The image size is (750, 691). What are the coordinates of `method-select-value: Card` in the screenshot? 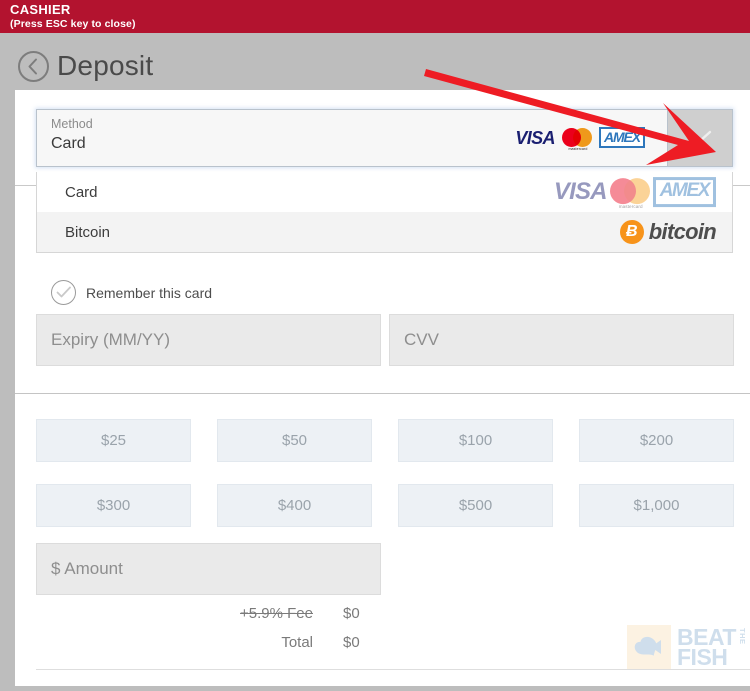 It's located at (68, 143).